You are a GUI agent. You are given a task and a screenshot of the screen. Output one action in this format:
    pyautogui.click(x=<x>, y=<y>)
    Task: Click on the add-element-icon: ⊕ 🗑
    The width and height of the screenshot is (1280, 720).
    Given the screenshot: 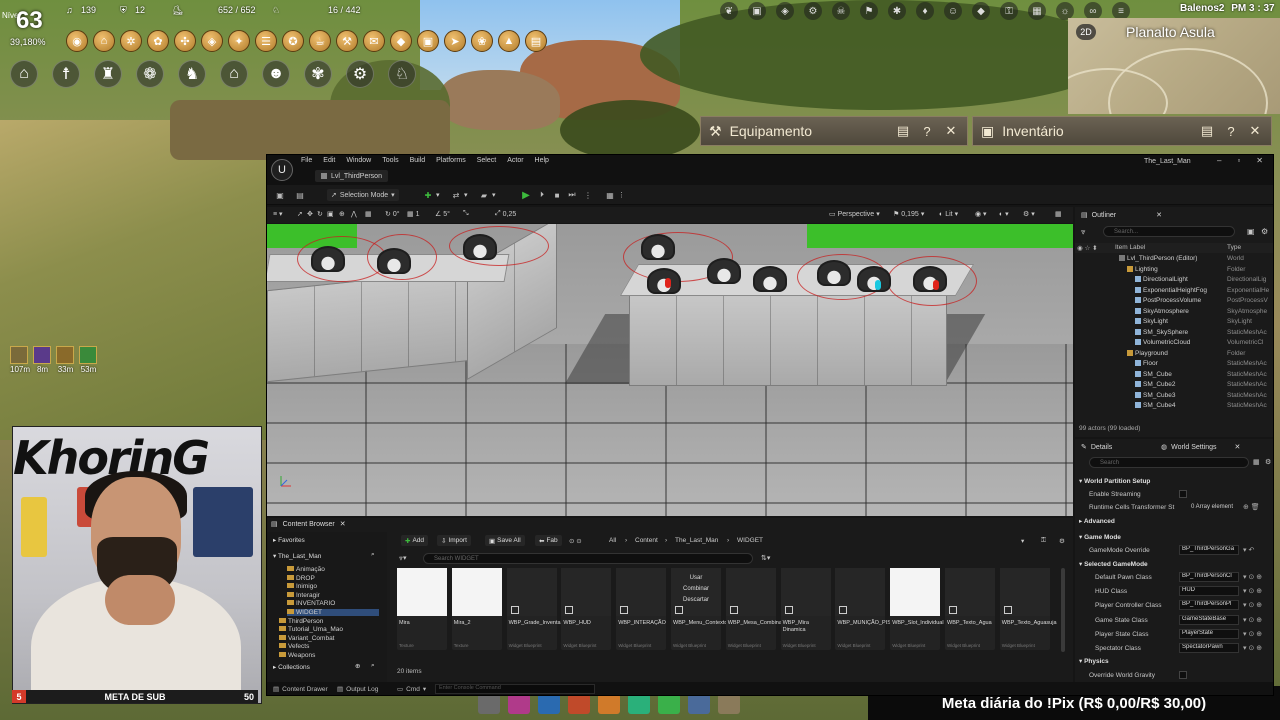 What is the action you would take?
    pyautogui.click(x=1251, y=507)
    